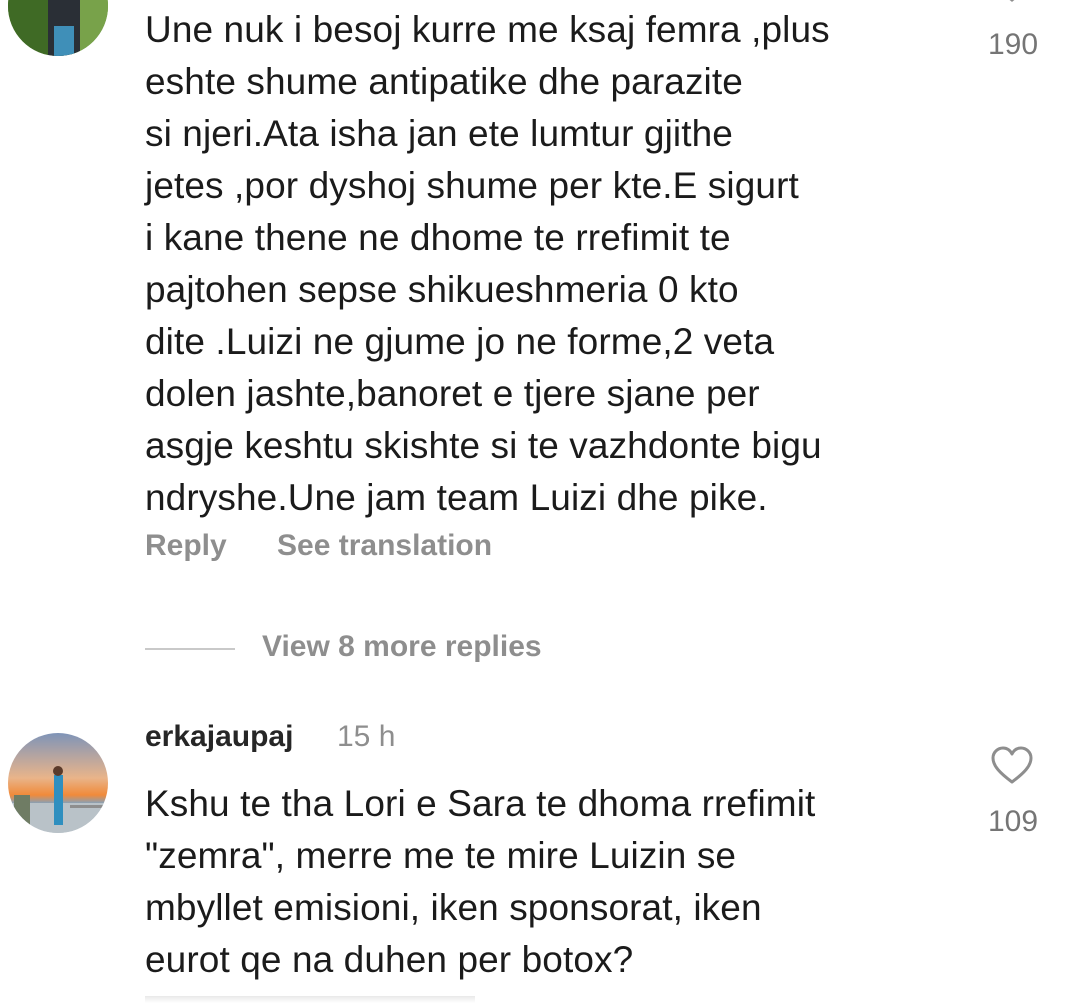 The width and height of the screenshot is (1079, 1003). Describe the element at coordinates (190, 649) in the screenshot. I see `replies-divider` at that location.